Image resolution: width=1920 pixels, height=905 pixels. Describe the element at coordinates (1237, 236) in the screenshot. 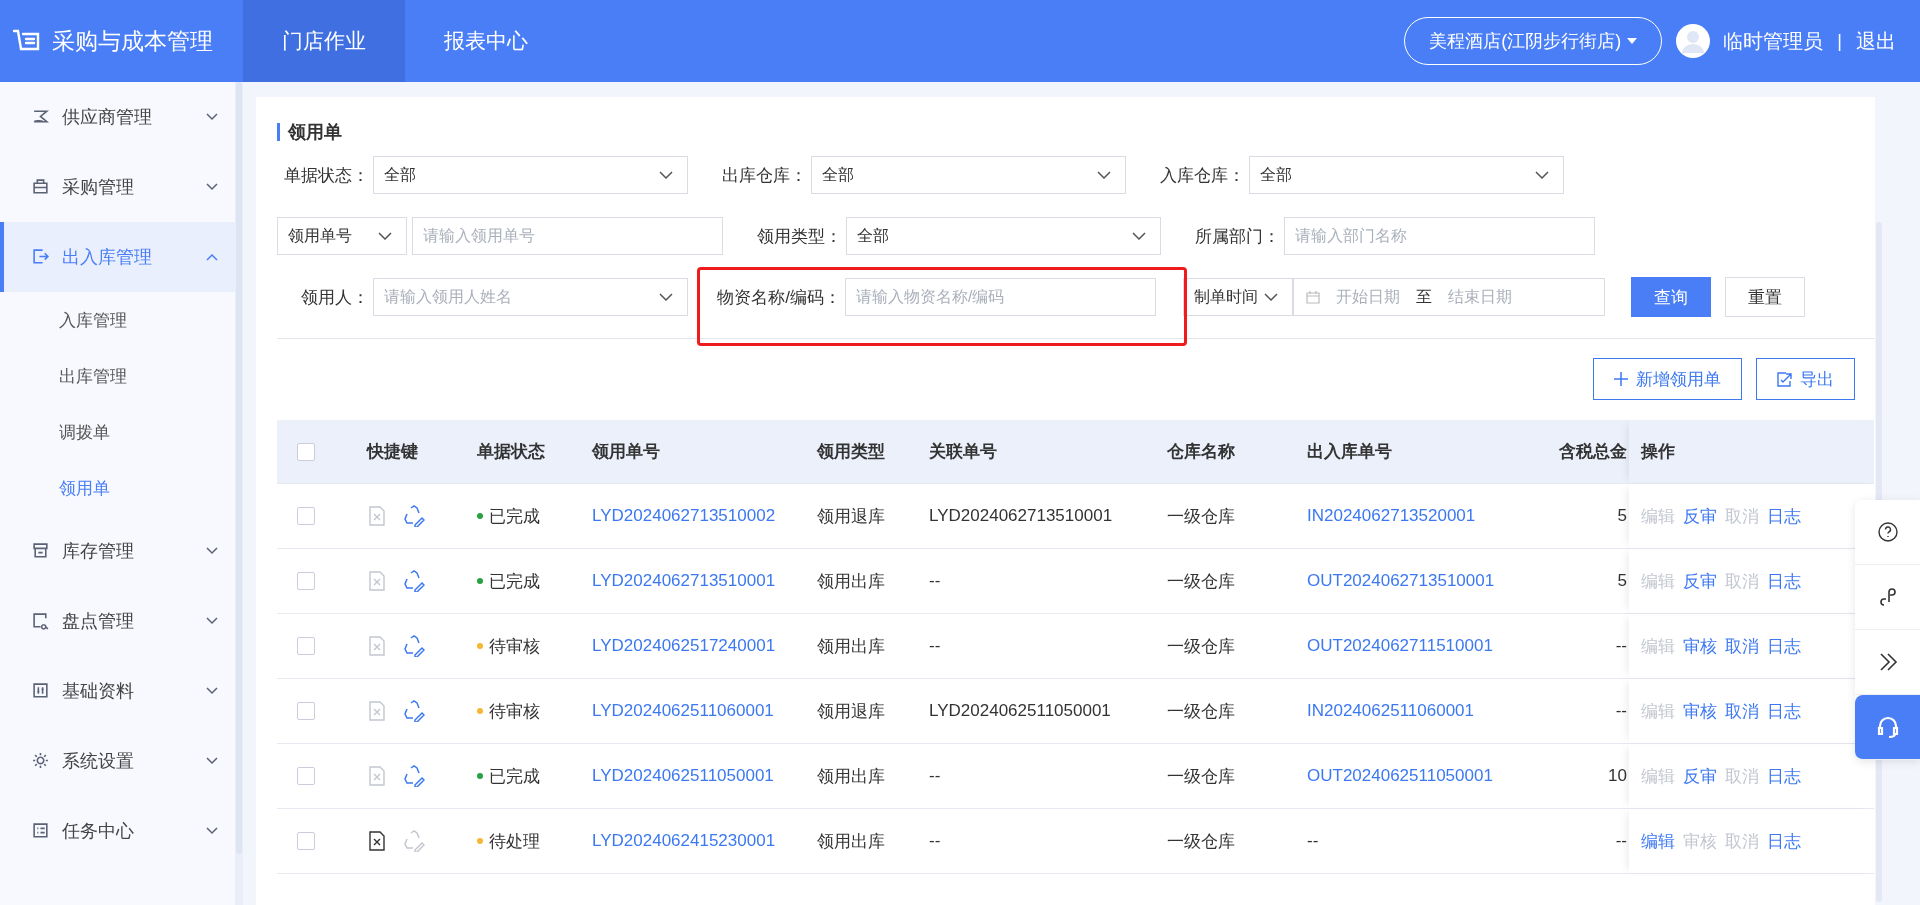

I see `filter-label: 所属部门：` at that location.